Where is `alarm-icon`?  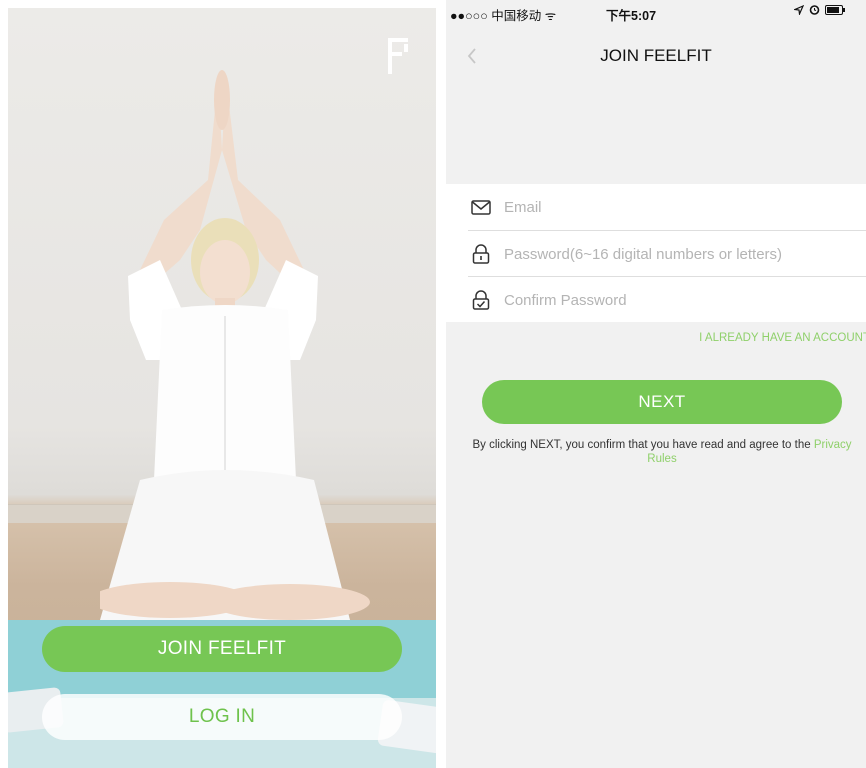
alarm-icon is located at coordinates (814, 10).